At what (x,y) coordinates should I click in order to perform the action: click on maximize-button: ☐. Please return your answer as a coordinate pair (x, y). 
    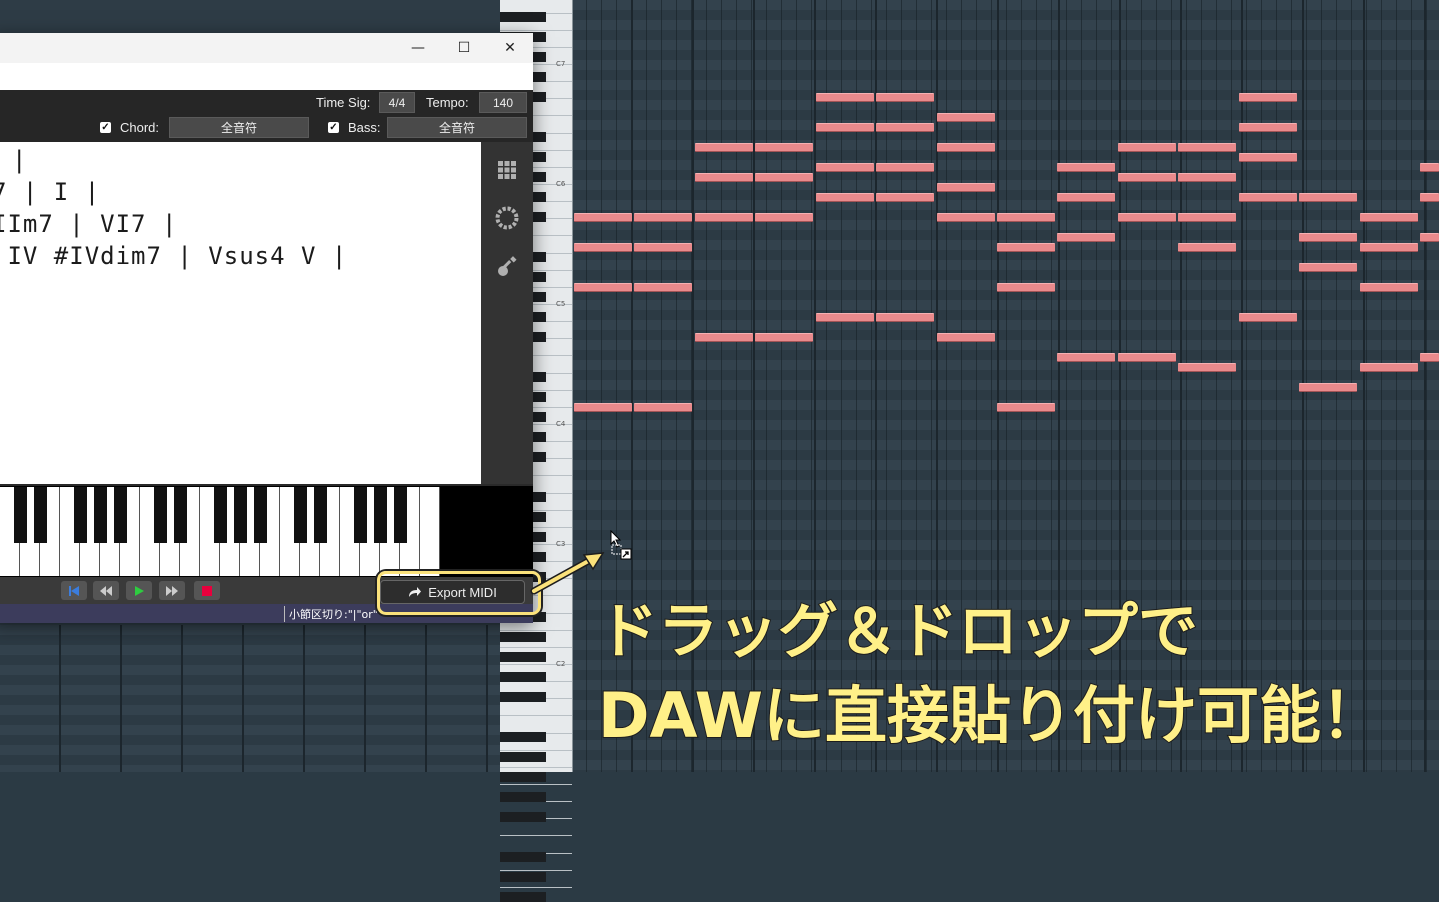
    Looking at the image, I should click on (464, 48).